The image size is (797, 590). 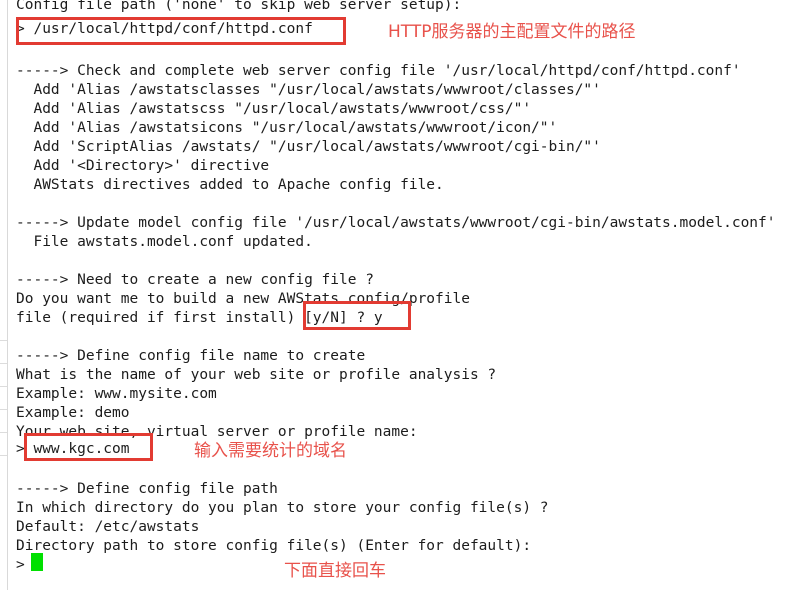 What do you see at coordinates (116, 394) in the screenshot?
I see `terminal-line: Example: www.mysite.com` at bounding box center [116, 394].